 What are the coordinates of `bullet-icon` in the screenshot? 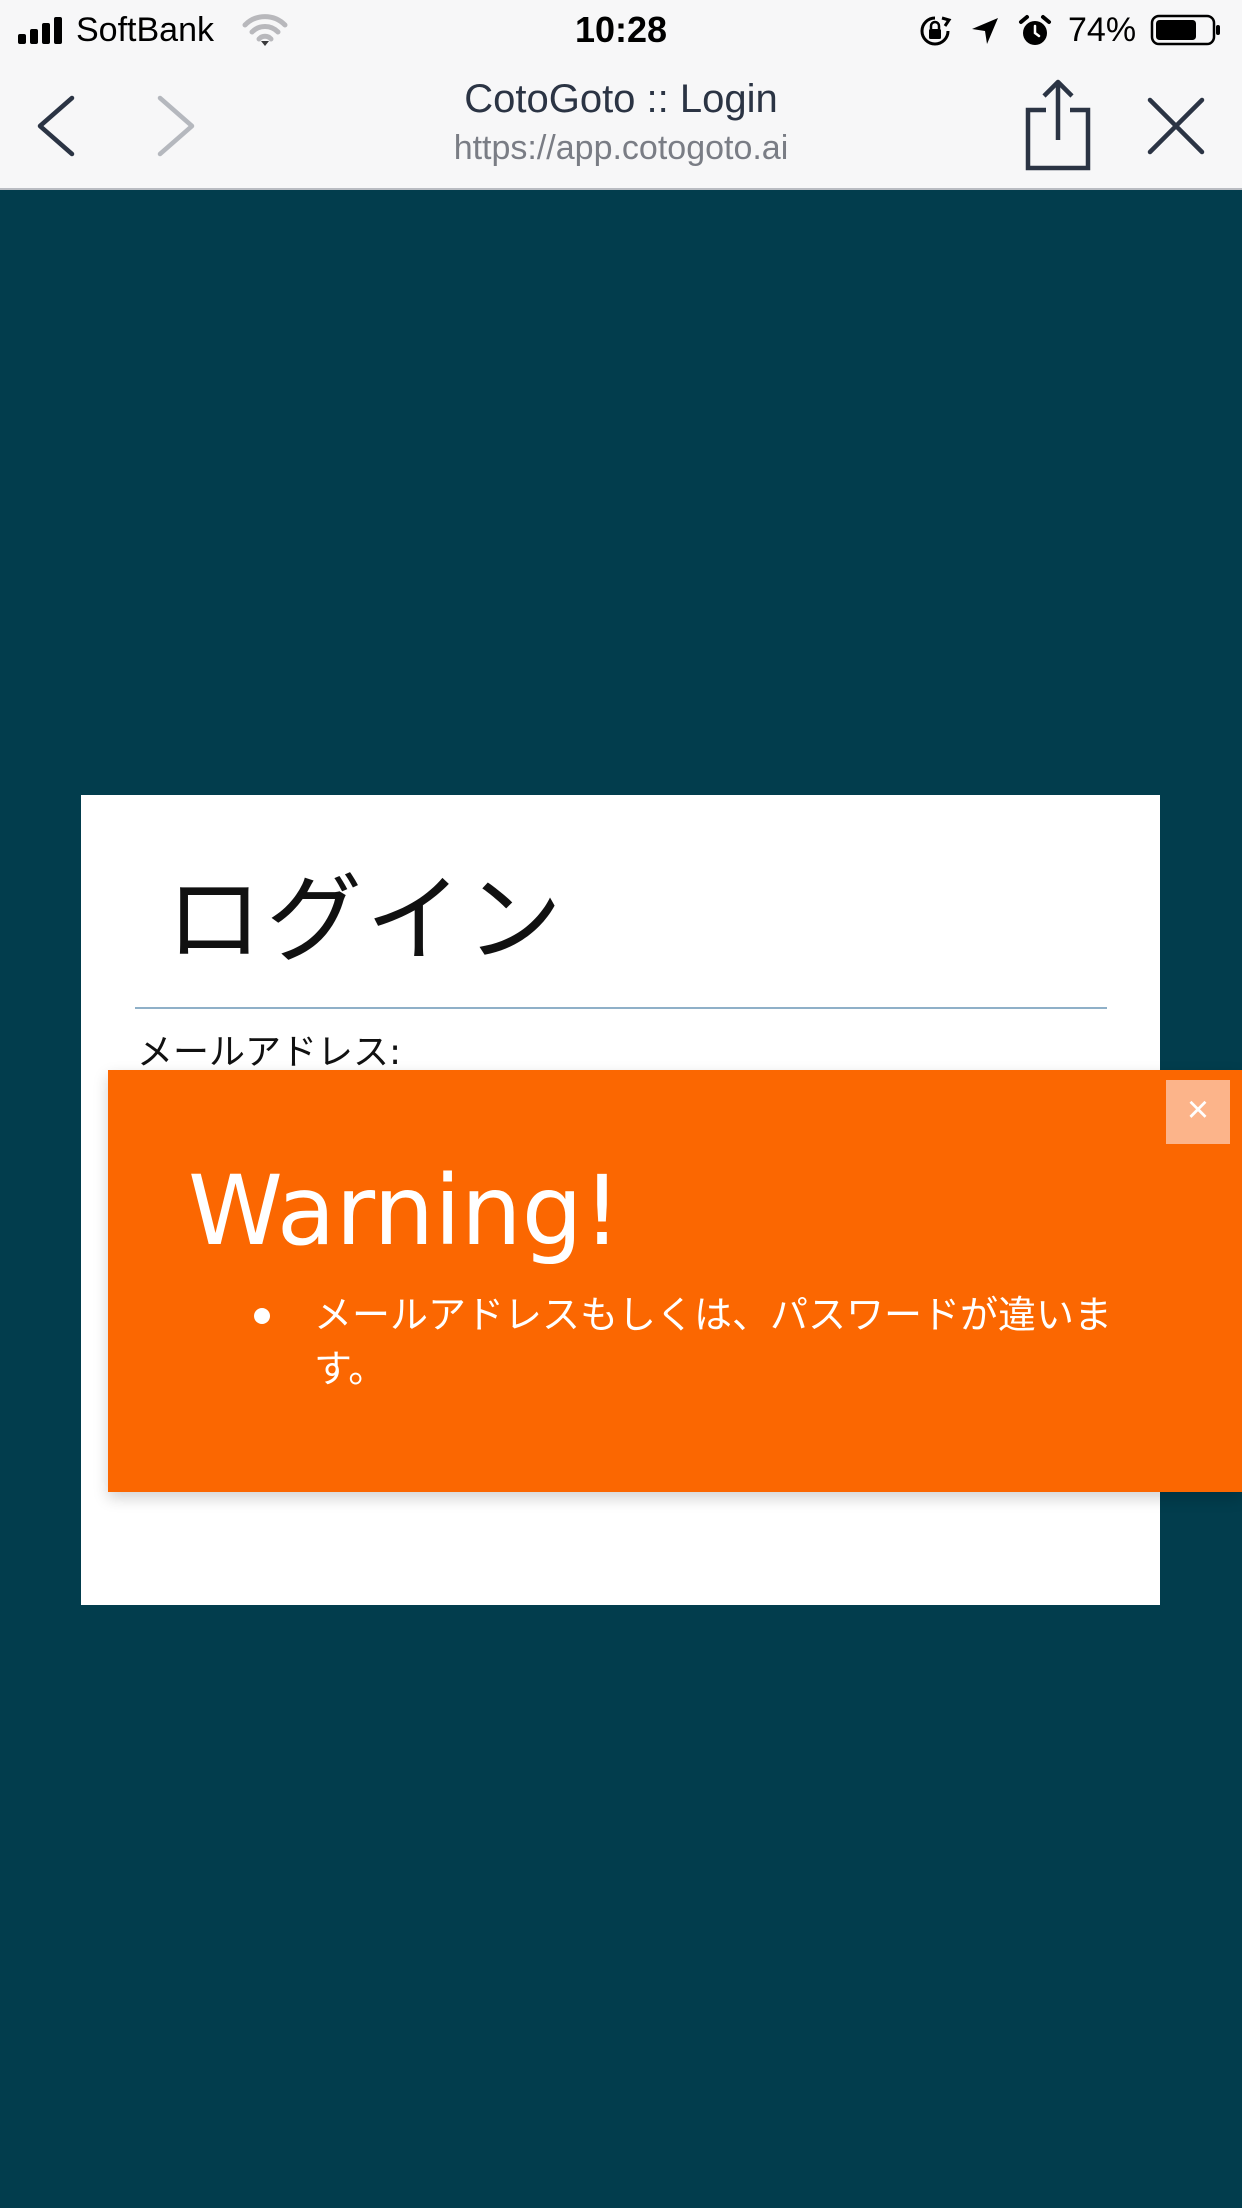 It's located at (262, 1316).